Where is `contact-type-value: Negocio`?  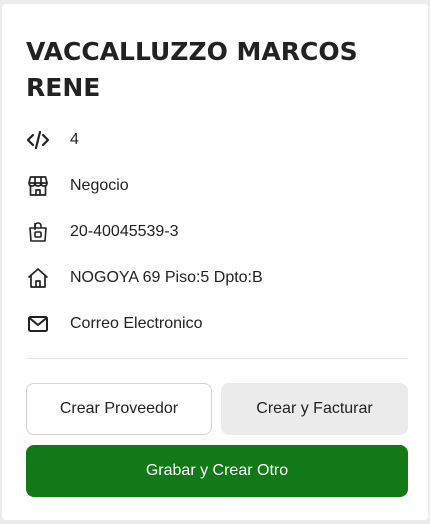 contact-type-value: Negocio is located at coordinates (99, 185).